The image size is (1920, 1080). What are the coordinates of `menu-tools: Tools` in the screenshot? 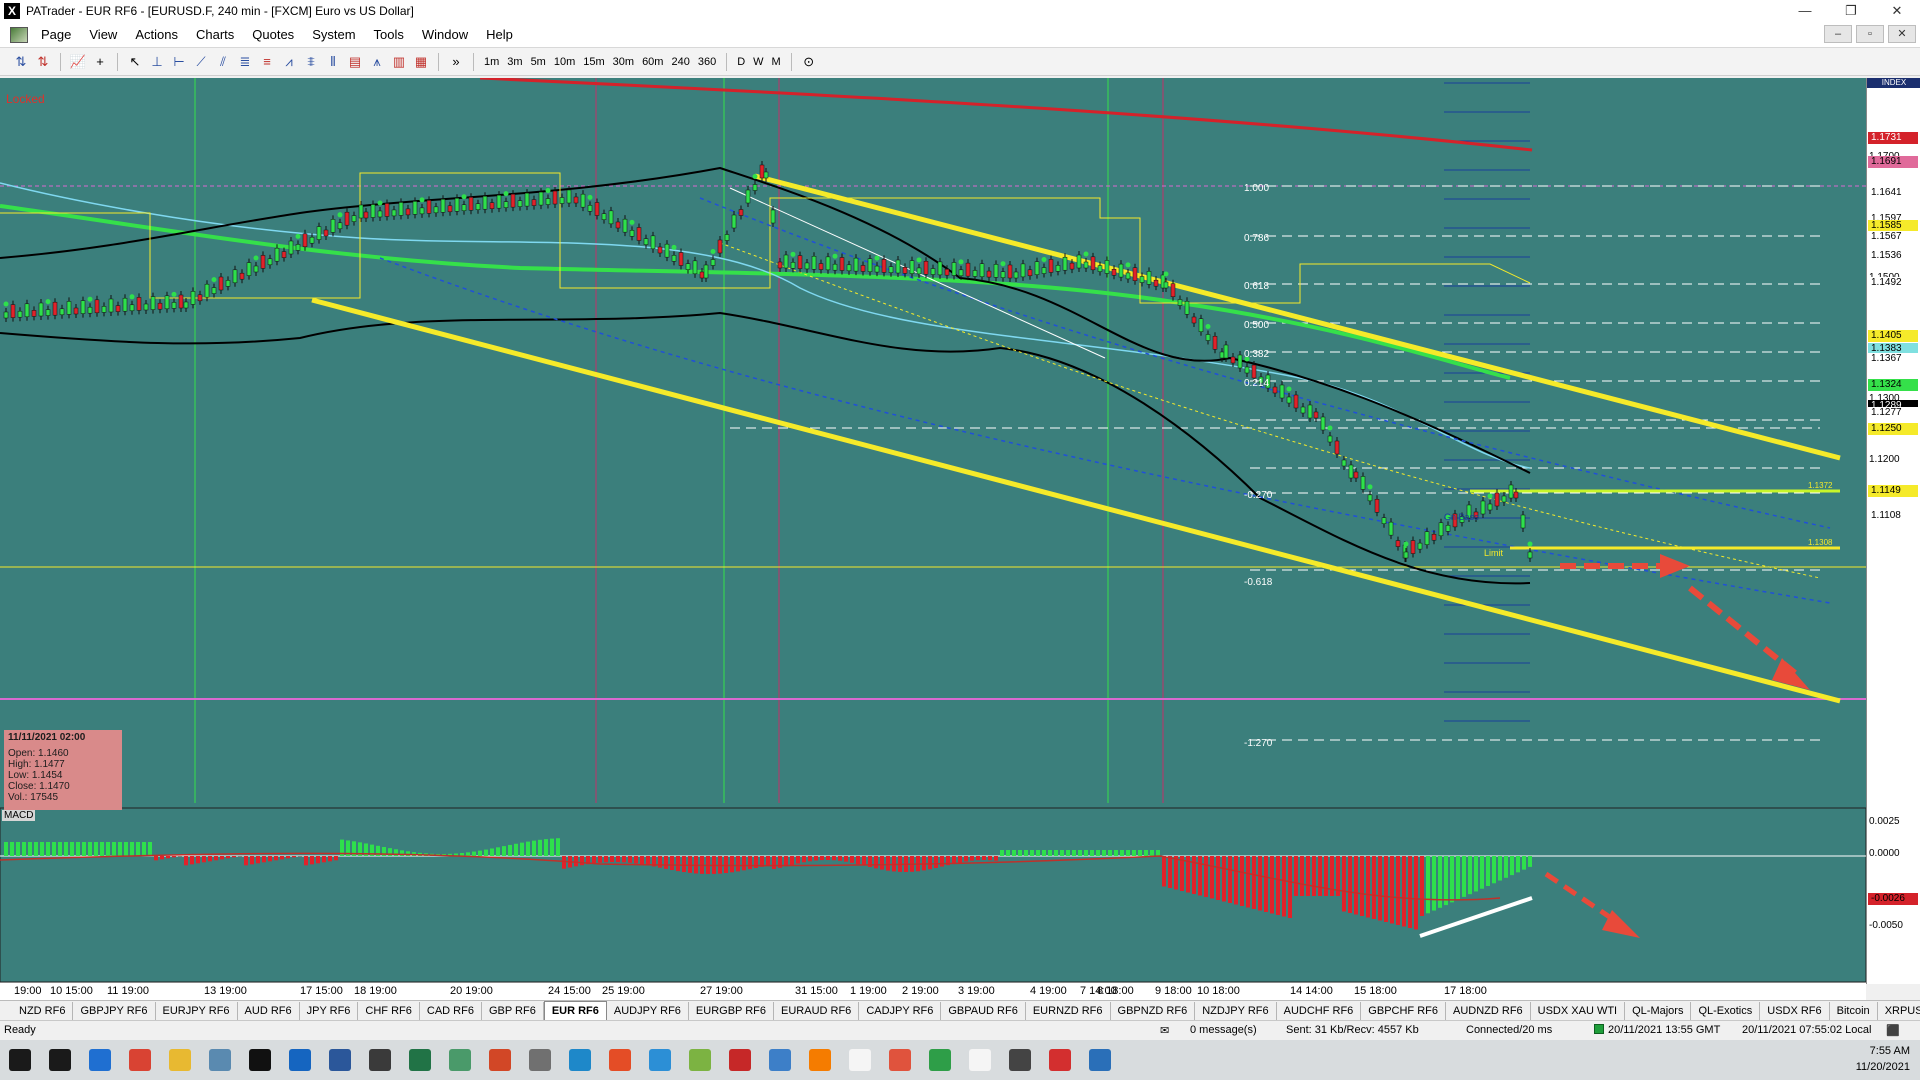 It's located at (389, 34).